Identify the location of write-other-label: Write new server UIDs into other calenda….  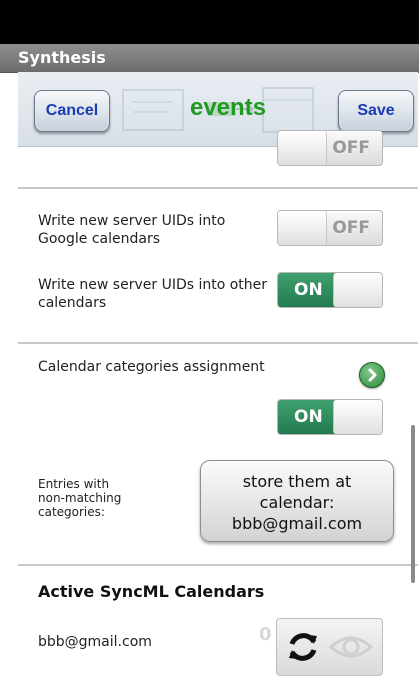
(152, 294).